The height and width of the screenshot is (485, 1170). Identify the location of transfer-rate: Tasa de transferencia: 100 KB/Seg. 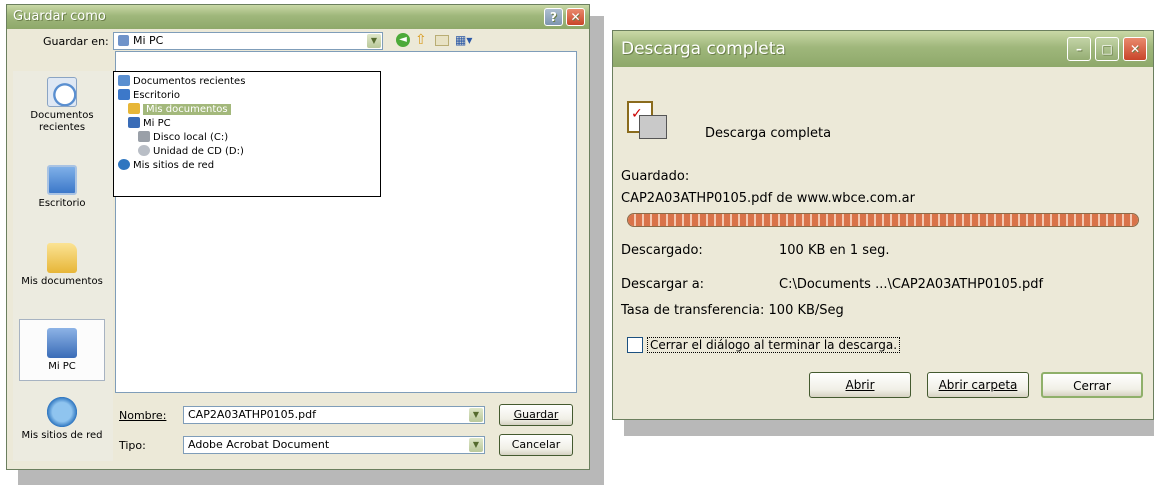
(732, 310).